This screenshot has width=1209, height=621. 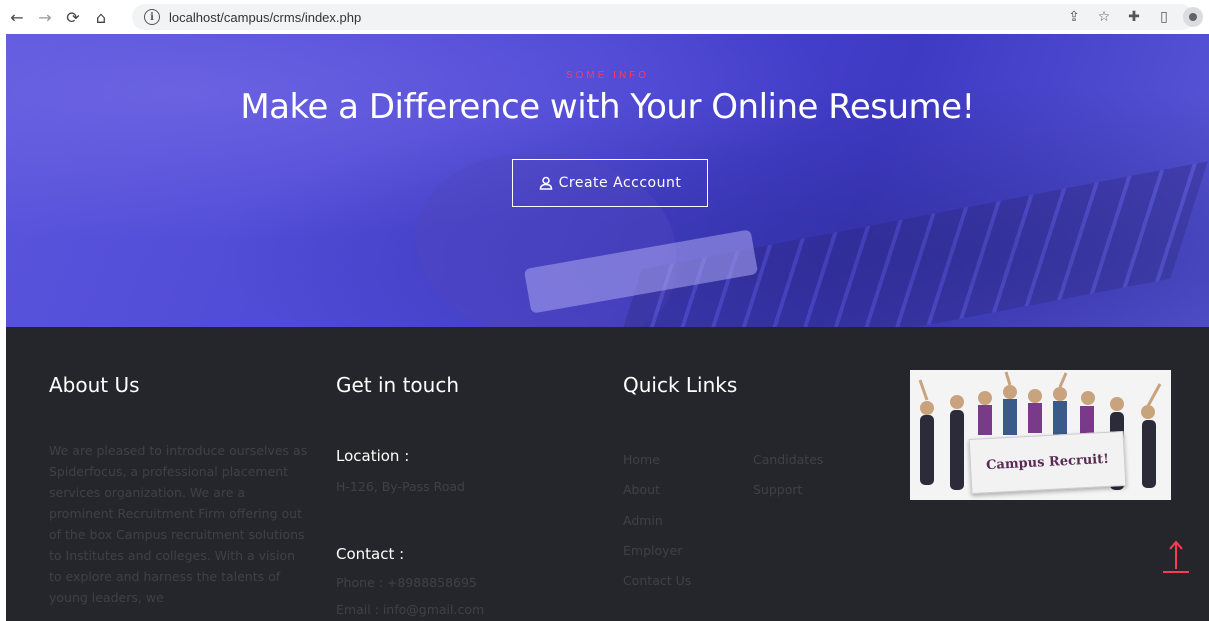 I want to click on phone-value: Phone : +8988858695, so click(x=406, y=582).